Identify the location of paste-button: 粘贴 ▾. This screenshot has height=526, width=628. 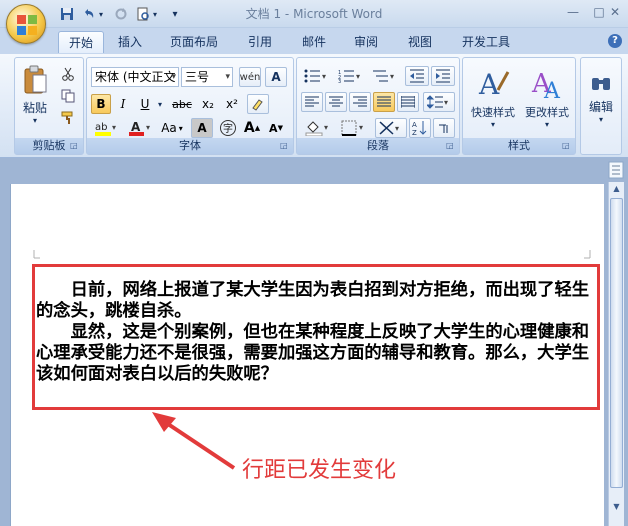
(35, 95).